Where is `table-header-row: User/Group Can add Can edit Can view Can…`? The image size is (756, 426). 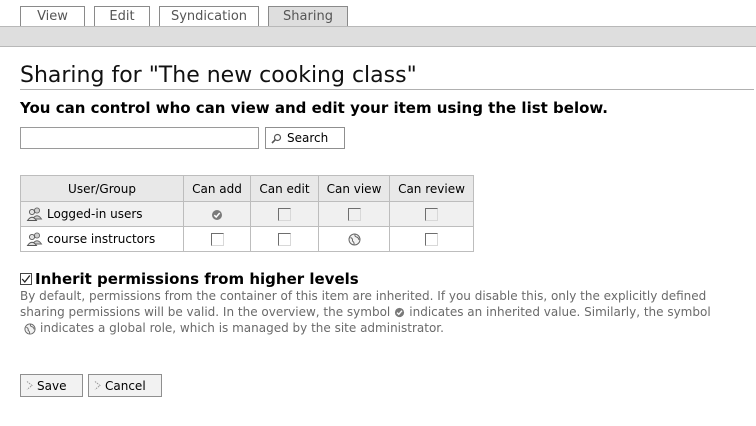 table-header-row: User/Group Can add Can edit Can view Can… is located at coordinates (247, 188).